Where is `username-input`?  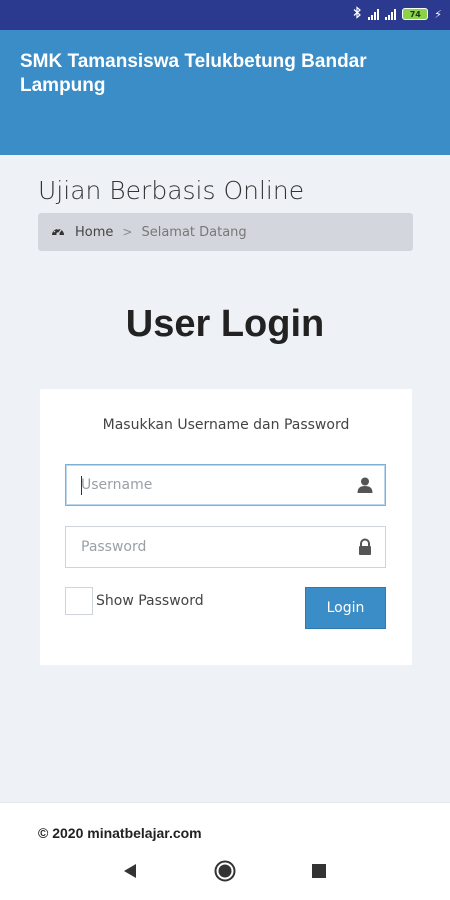 username-input is located at coordinates (225, 485).